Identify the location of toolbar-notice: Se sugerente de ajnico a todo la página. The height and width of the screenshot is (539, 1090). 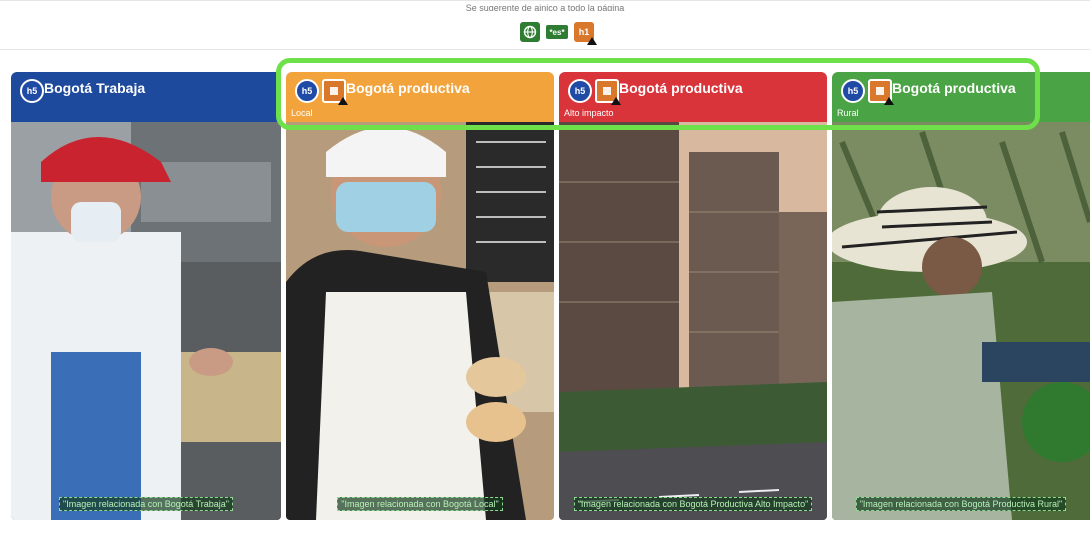
(545, 7).